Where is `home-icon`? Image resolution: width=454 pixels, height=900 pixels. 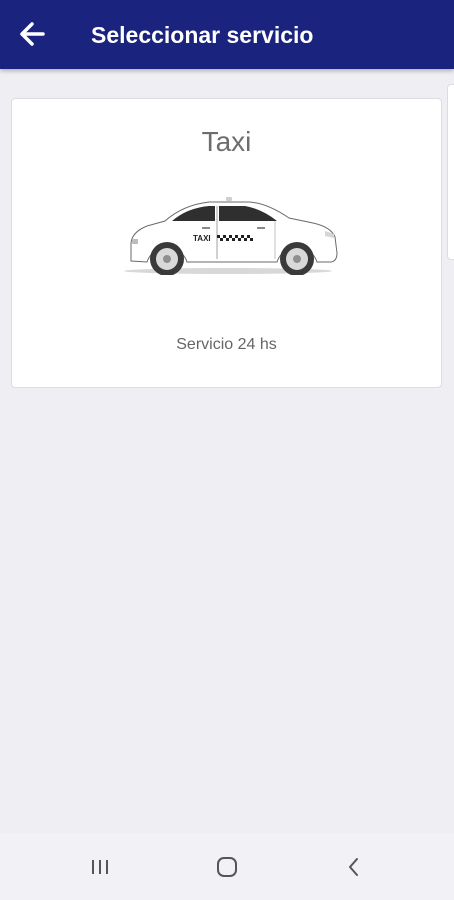
home-icon is located at coordinates (227, 867).